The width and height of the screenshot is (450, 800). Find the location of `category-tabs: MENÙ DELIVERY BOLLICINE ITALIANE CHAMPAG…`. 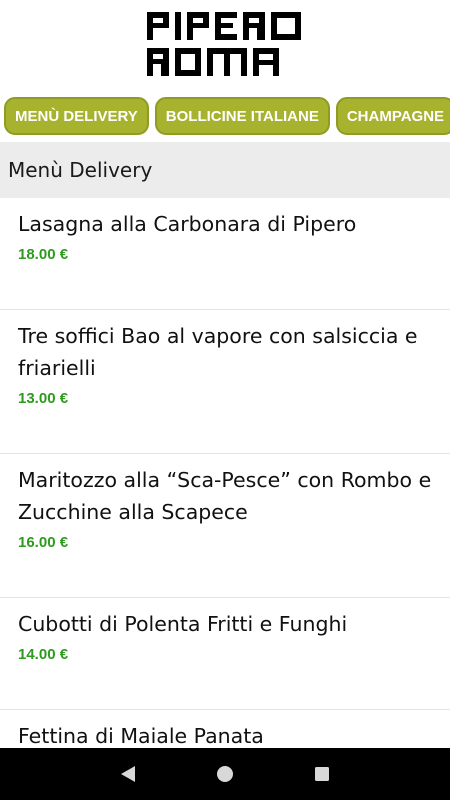

category-tabs: MENÙ DELIVERY BOLLICINE ITALIANE CHAMPAG… is located at coordinates (225, 116).